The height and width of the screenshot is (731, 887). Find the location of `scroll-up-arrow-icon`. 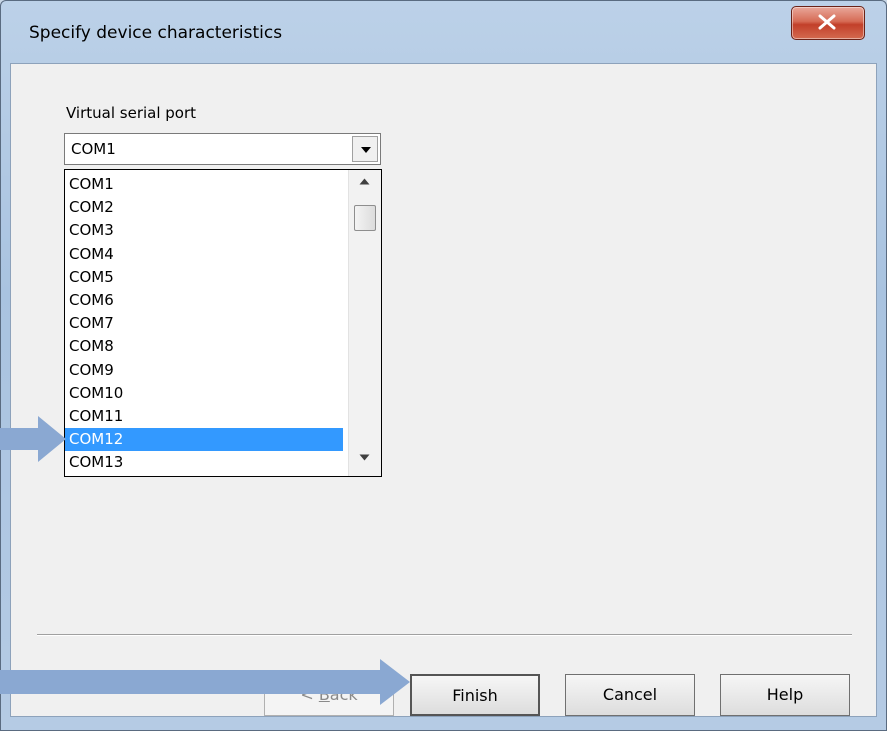

scroll-up-arrow-icon is located at coordinates (364, 181).